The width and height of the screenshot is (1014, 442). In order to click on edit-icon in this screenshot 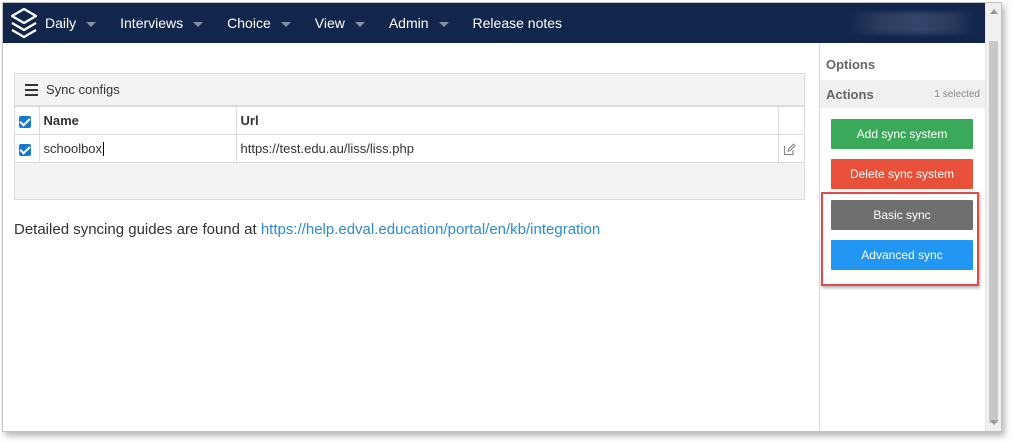, I will do `click(789, 149)`.